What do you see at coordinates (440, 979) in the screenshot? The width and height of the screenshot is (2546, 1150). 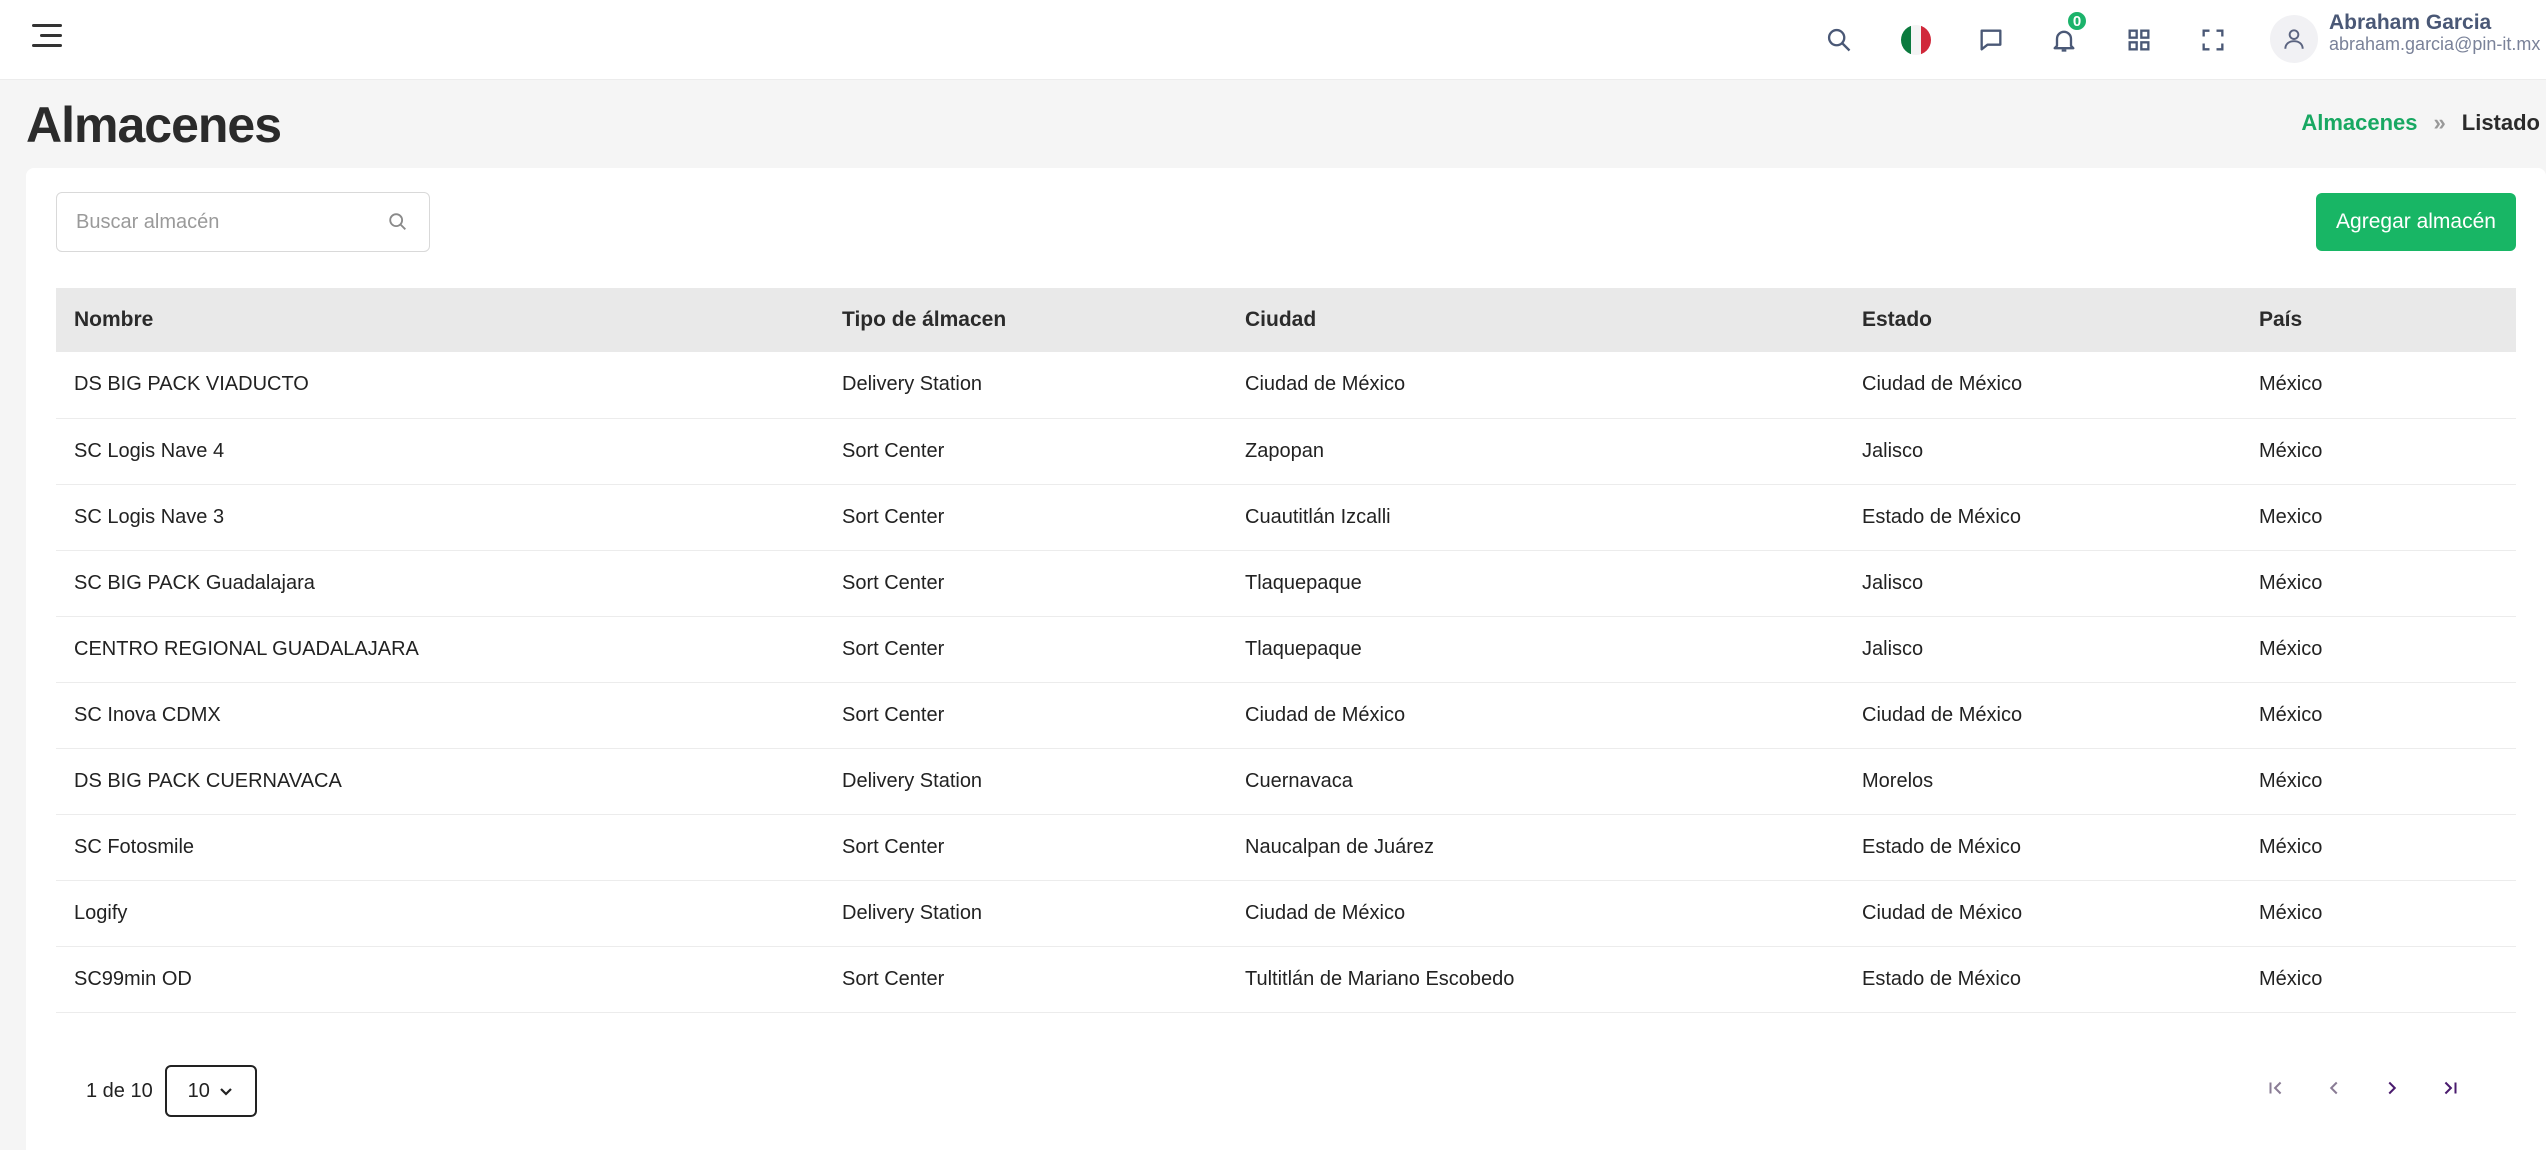 I see `cell-nombre: SC99min OD` at bounding box center [440, 979].